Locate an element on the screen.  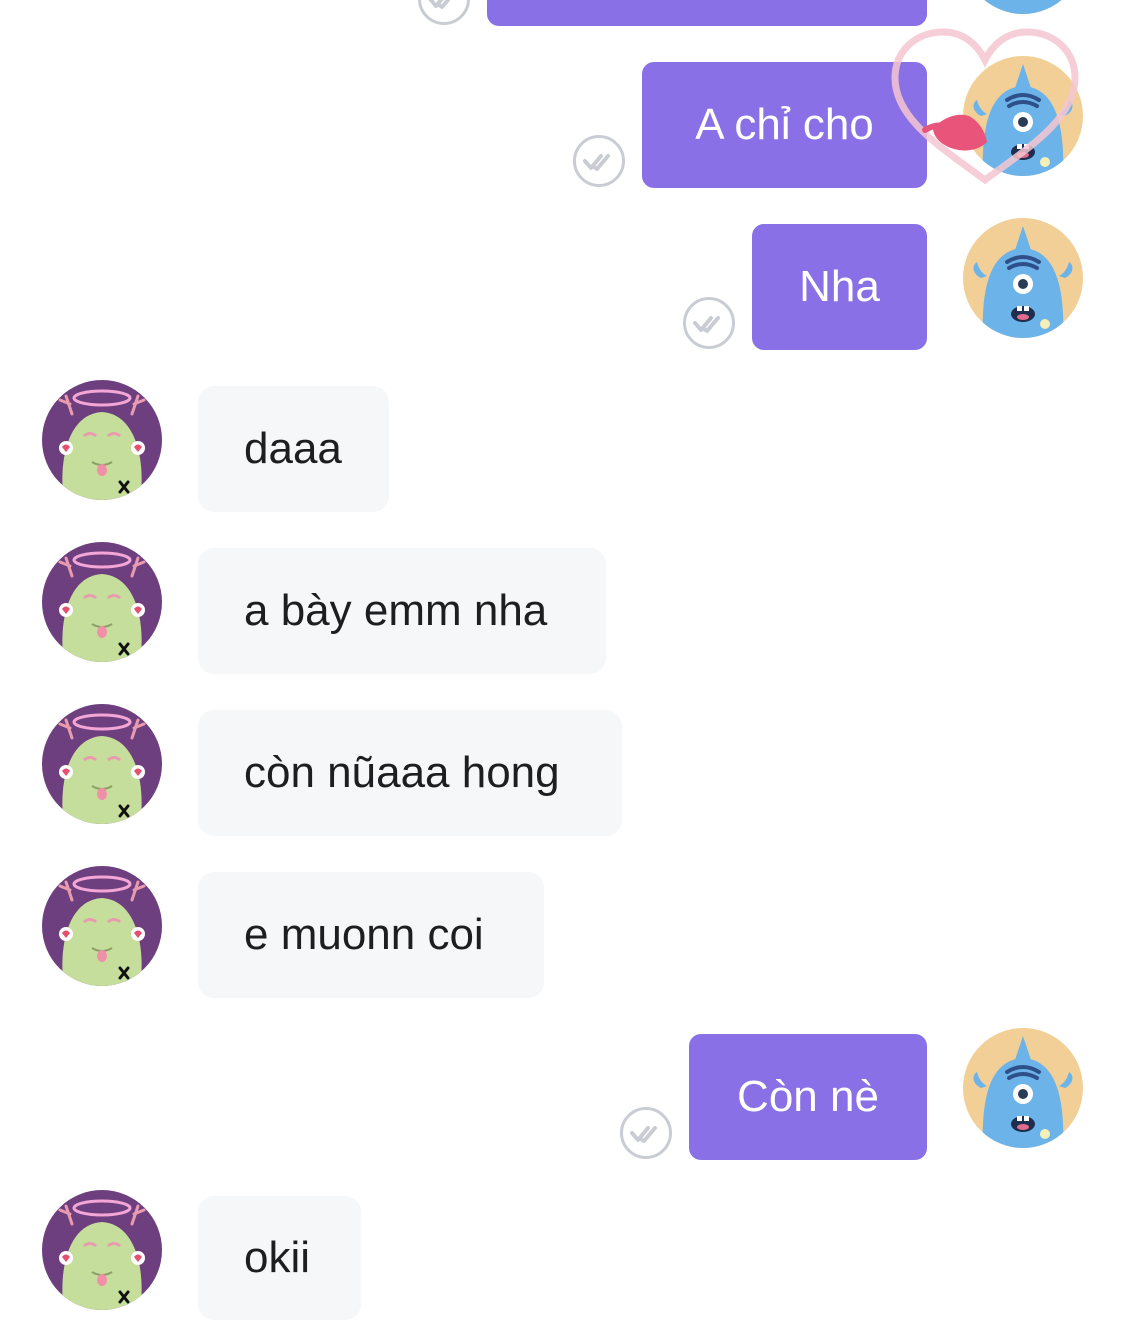
message-text: e muonn coi is located at coordinates (364, 934).